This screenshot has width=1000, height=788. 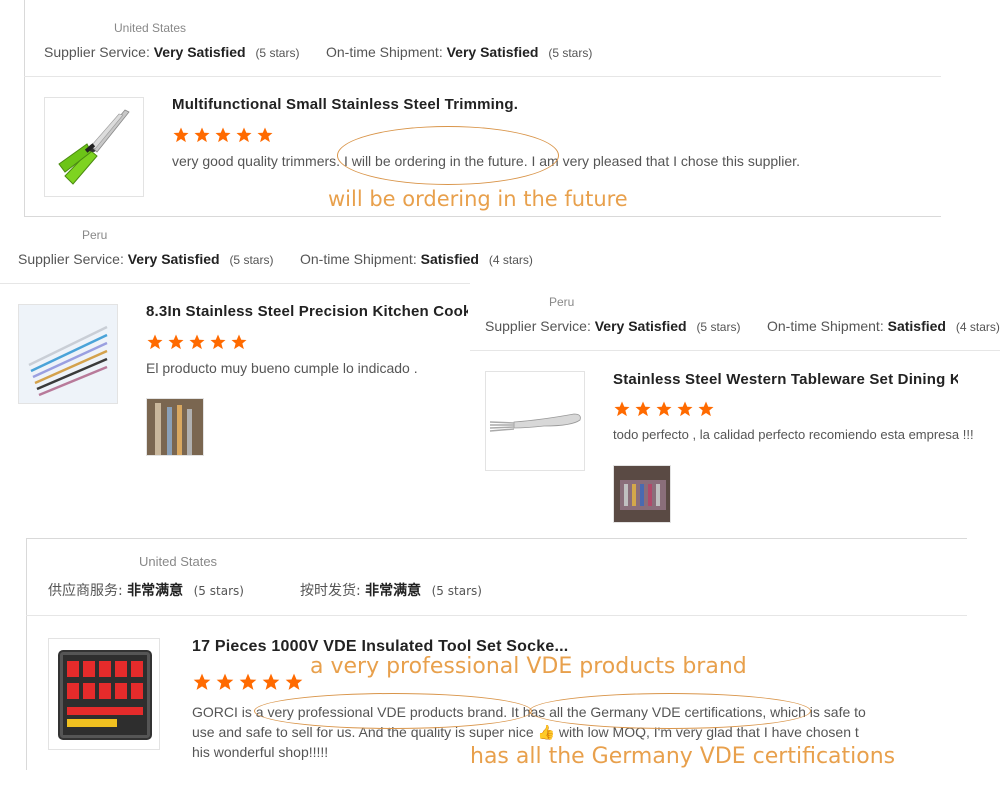 What do you see at coordinates (94, 147) in the screenshot?
I see `trimmer-product-image` at bounding box center [94, 147].